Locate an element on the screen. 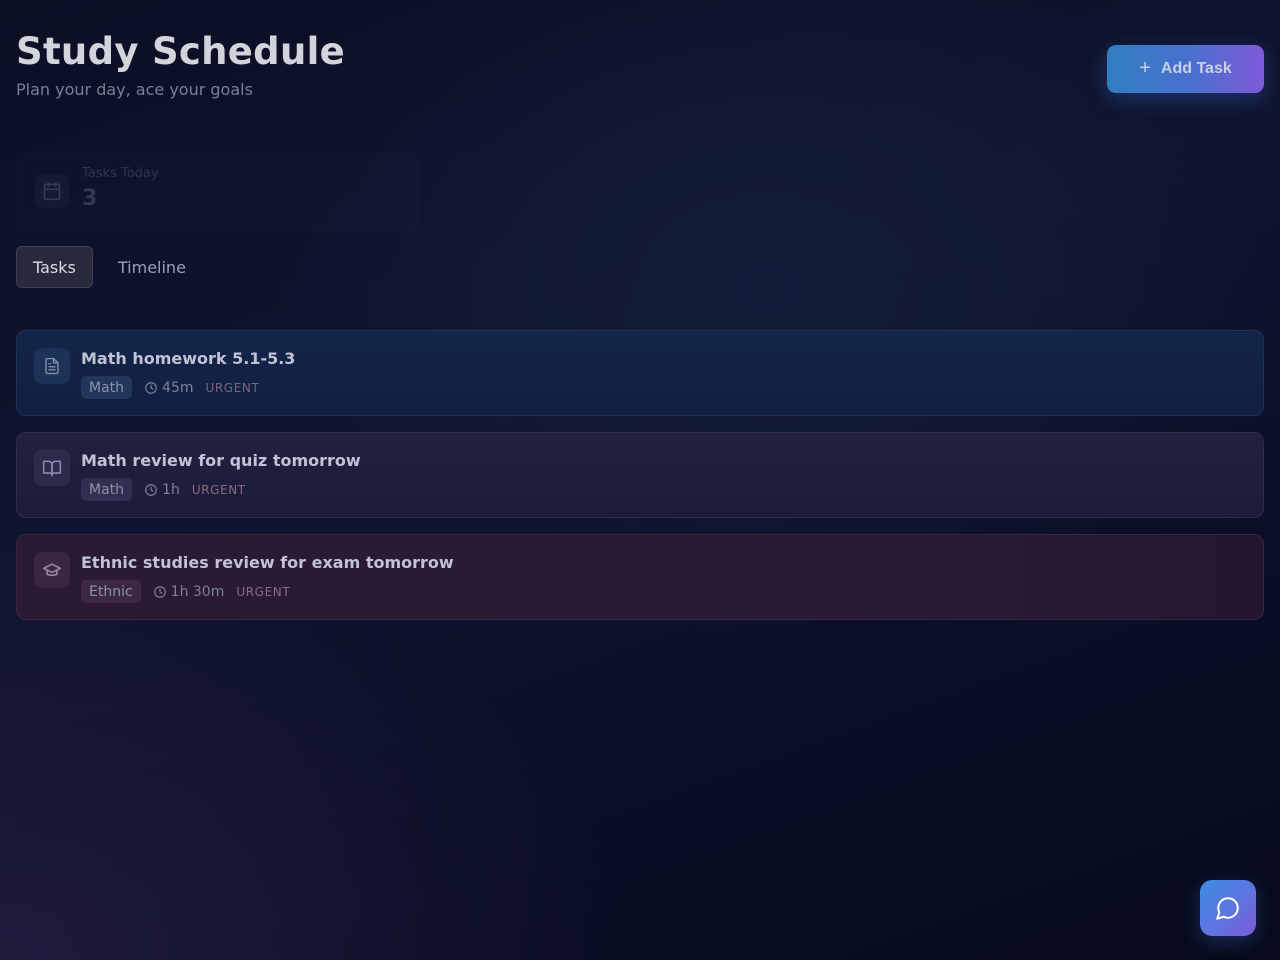 The width and height of the screenshot is (1280, 960). task-duration: 45m is located at coordinates (168, 388).